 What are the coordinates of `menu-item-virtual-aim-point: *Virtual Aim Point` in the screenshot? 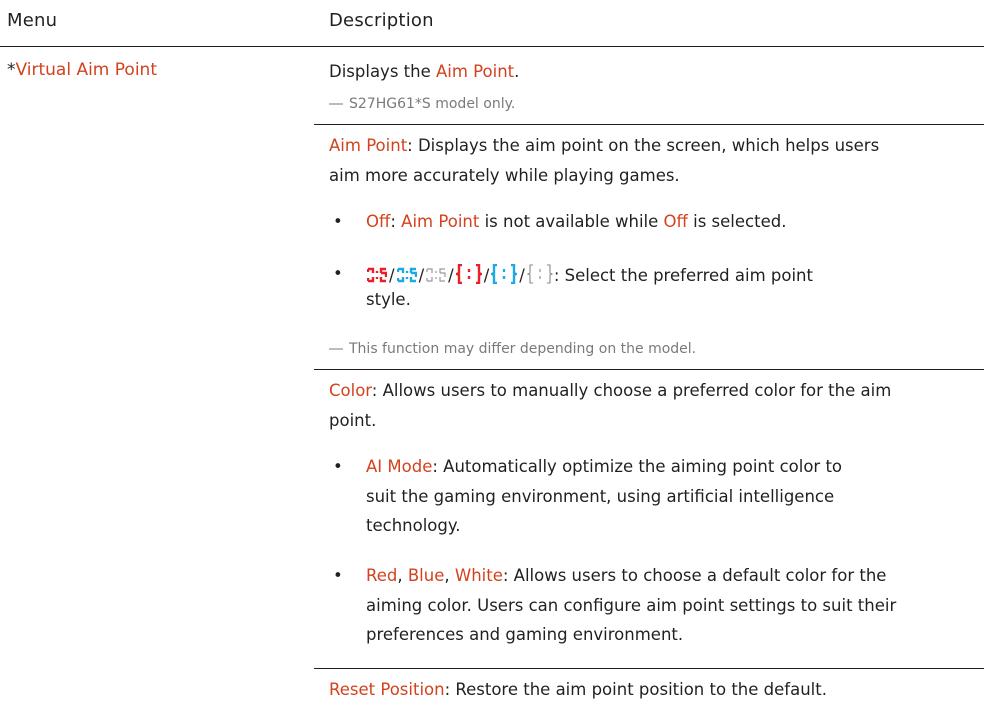 It's located at (82, 70).